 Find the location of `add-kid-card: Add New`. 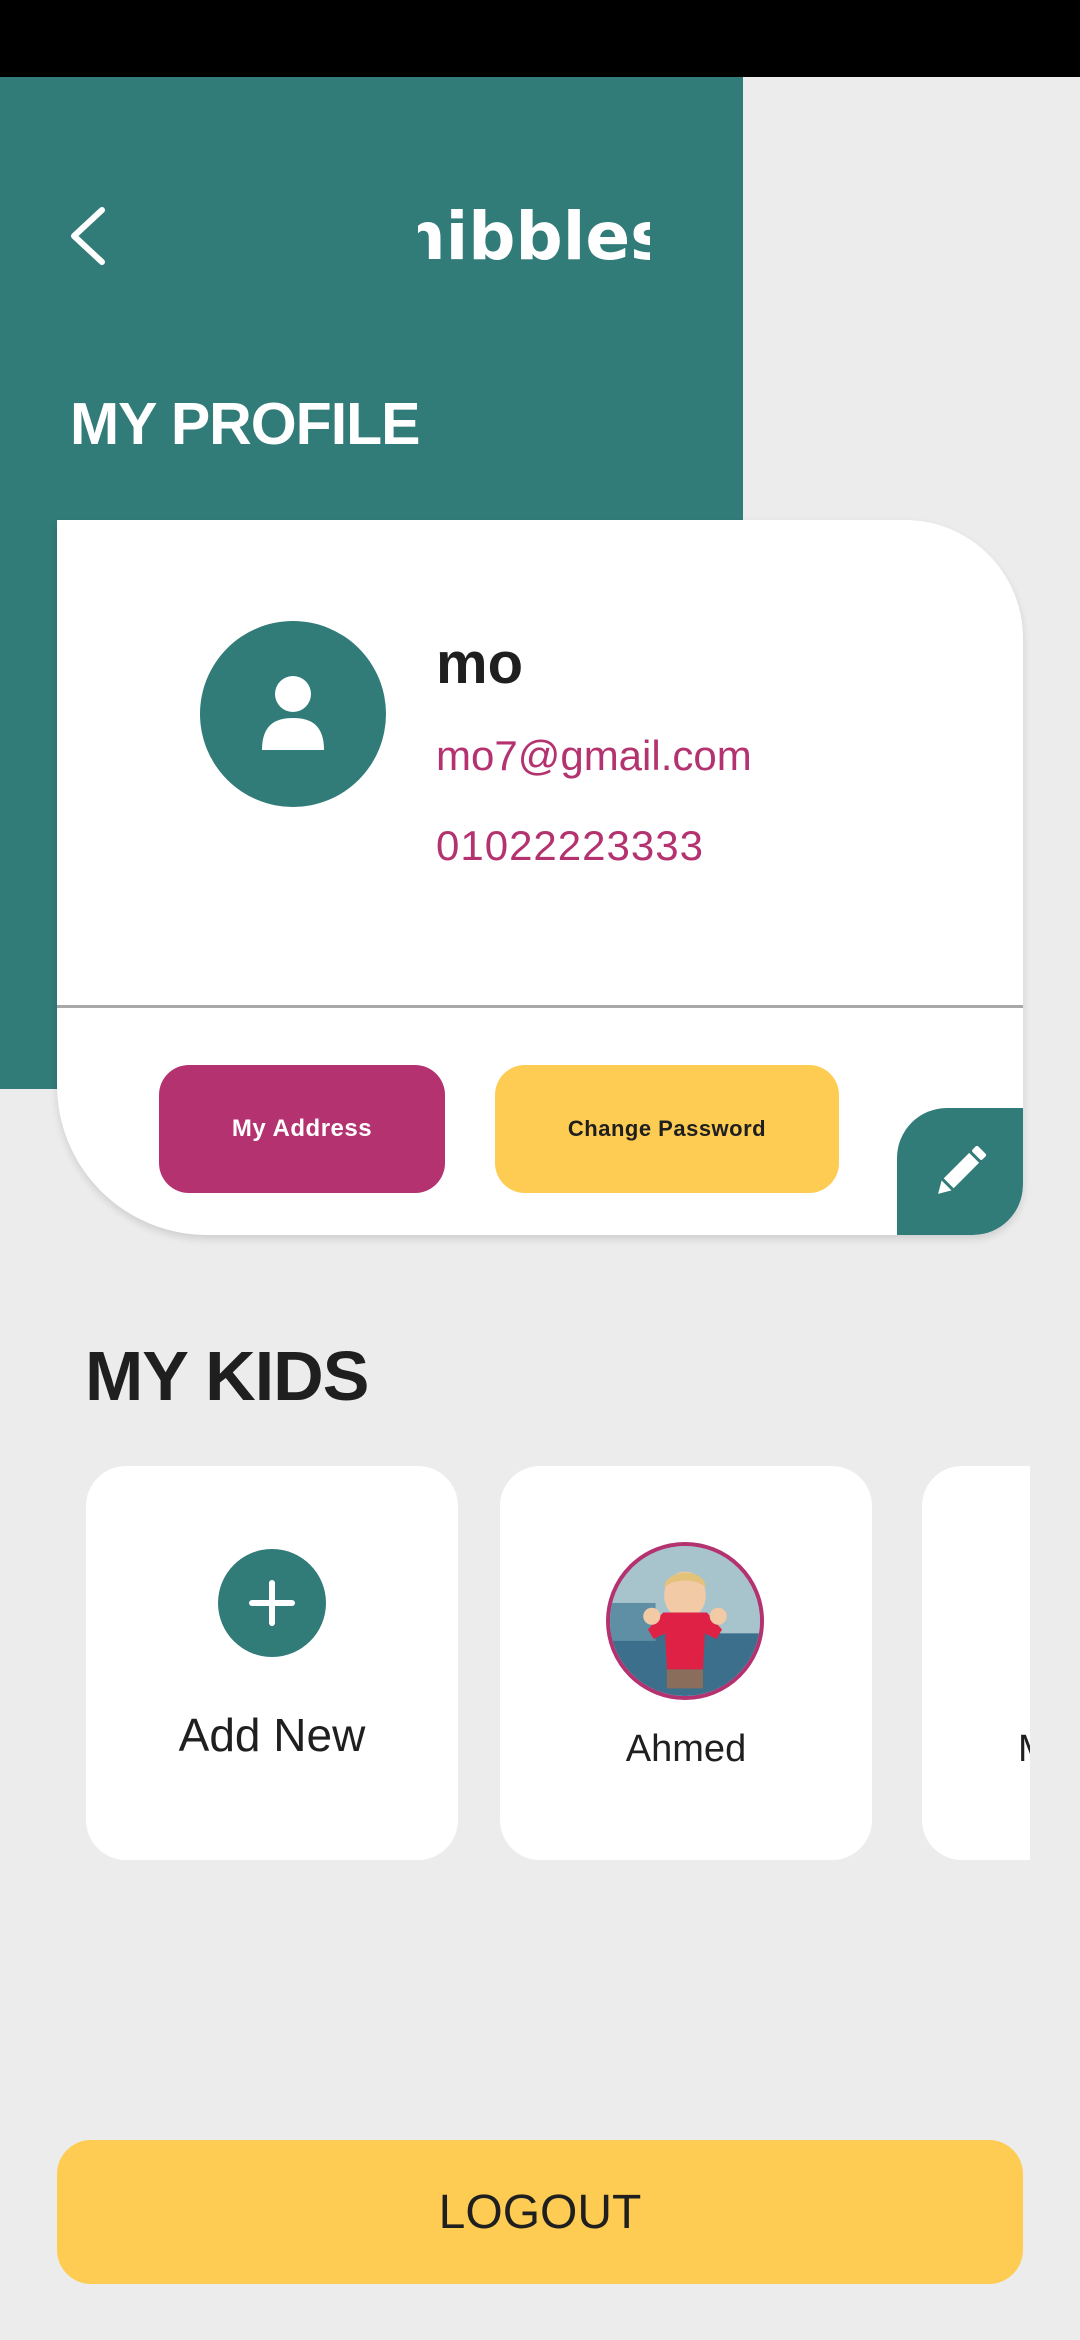

add-kid-card: Add New is located at coordinates (272, 1663).